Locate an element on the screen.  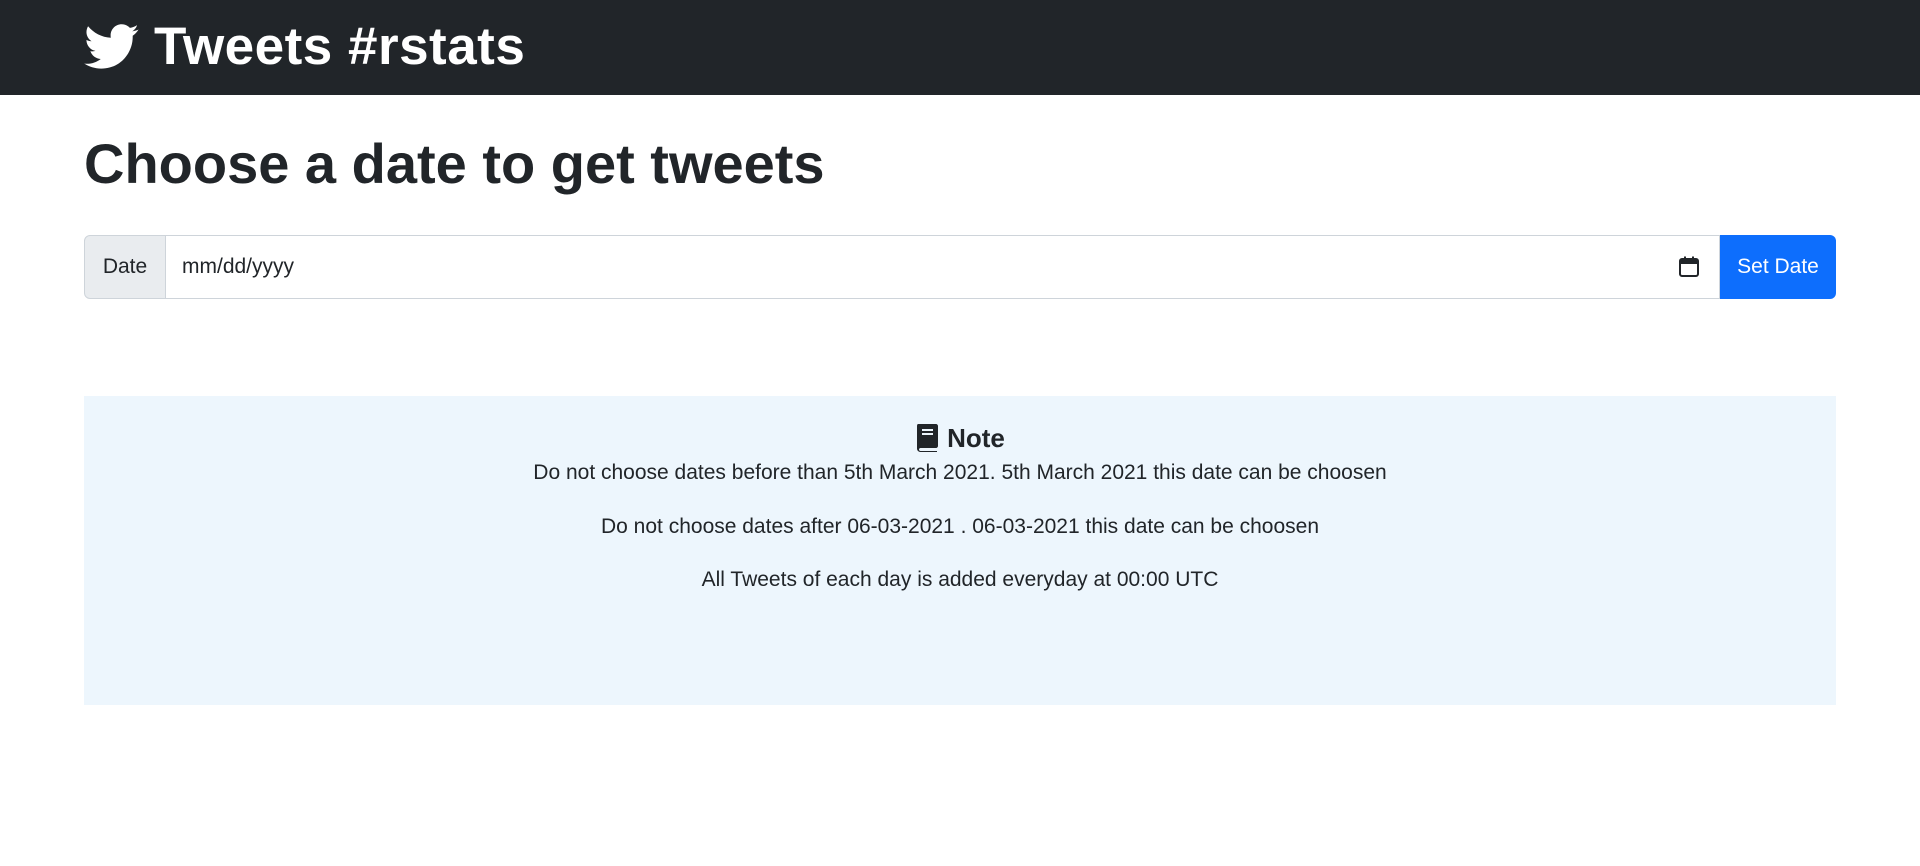
brand-title: Tweets #rstats is located at coordinates (340, 46).